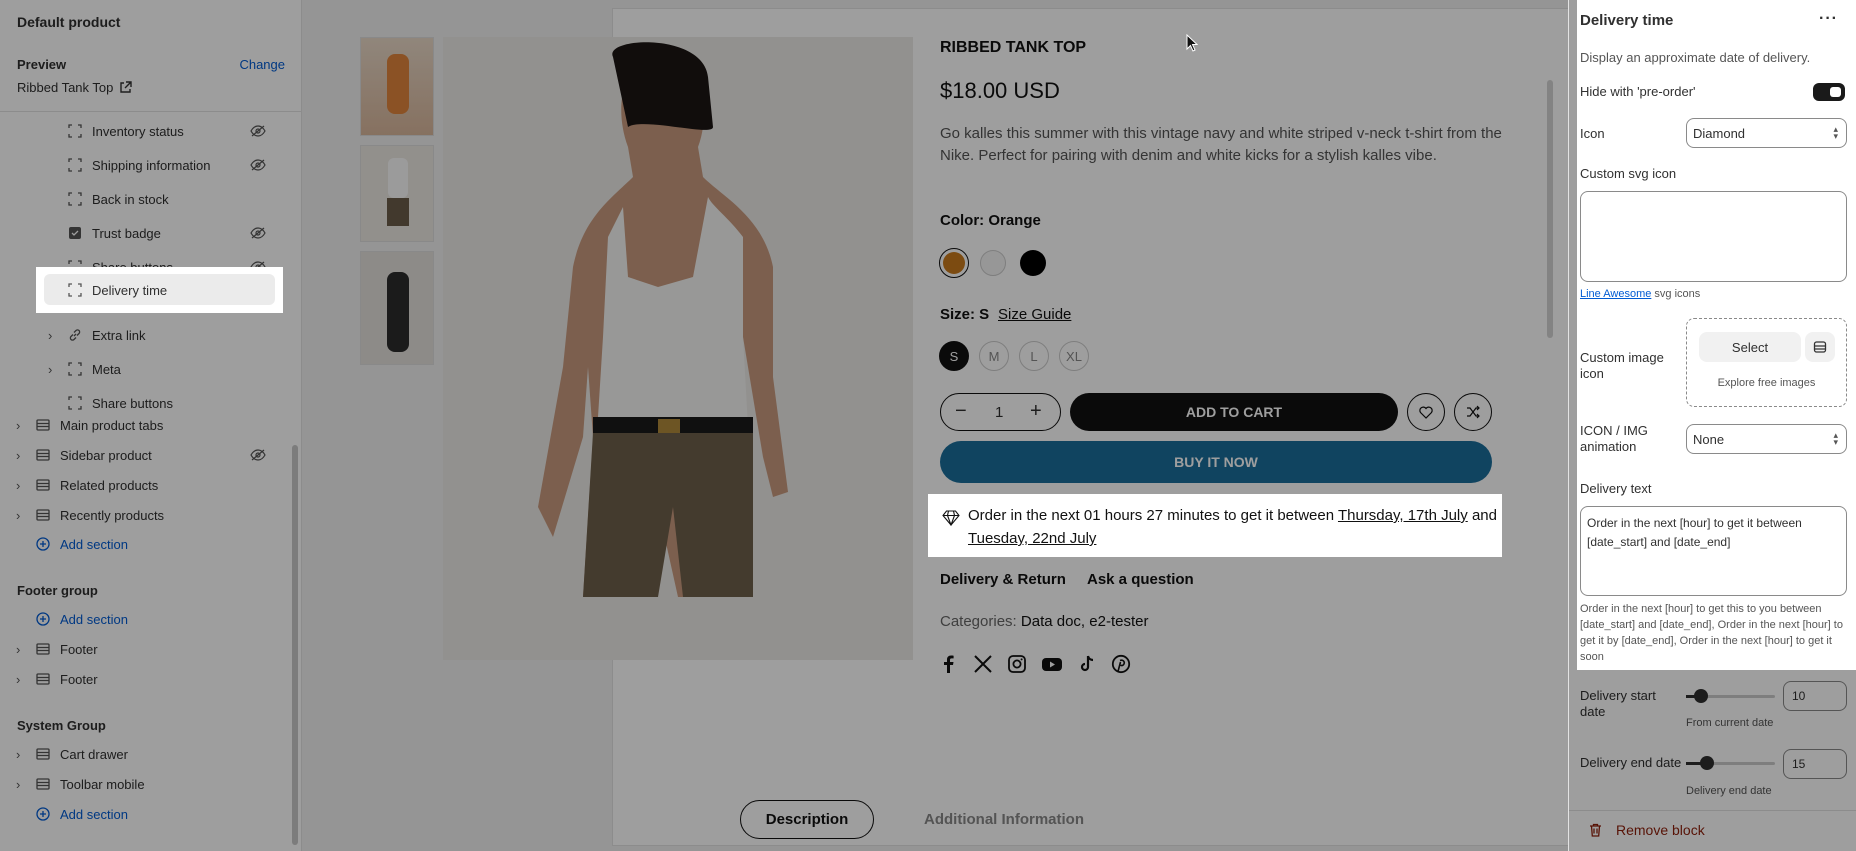 Image resolution: width=1856 pixels, height=851 pixels. I want to click on swatch-black, so click(1033, 263).